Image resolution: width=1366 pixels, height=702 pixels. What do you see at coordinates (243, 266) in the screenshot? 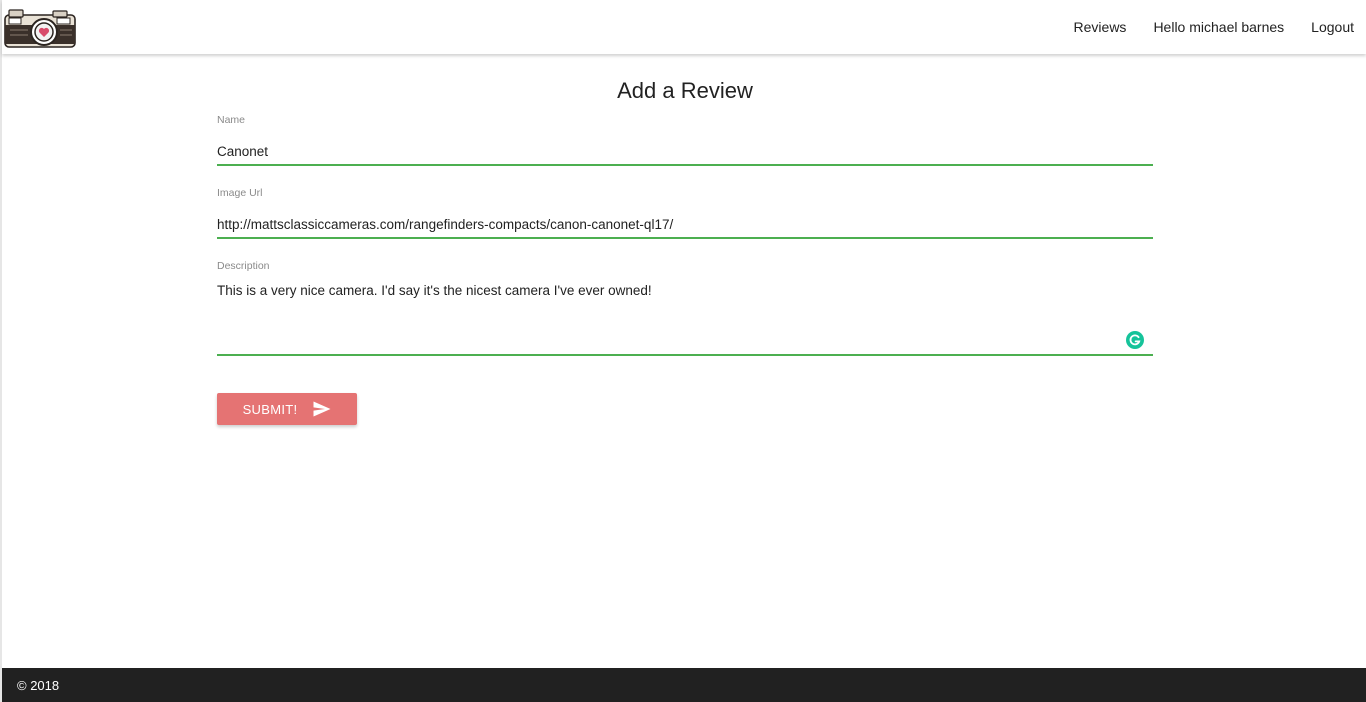
I see `description-field-label: Description` at bounding box center [243, 266].